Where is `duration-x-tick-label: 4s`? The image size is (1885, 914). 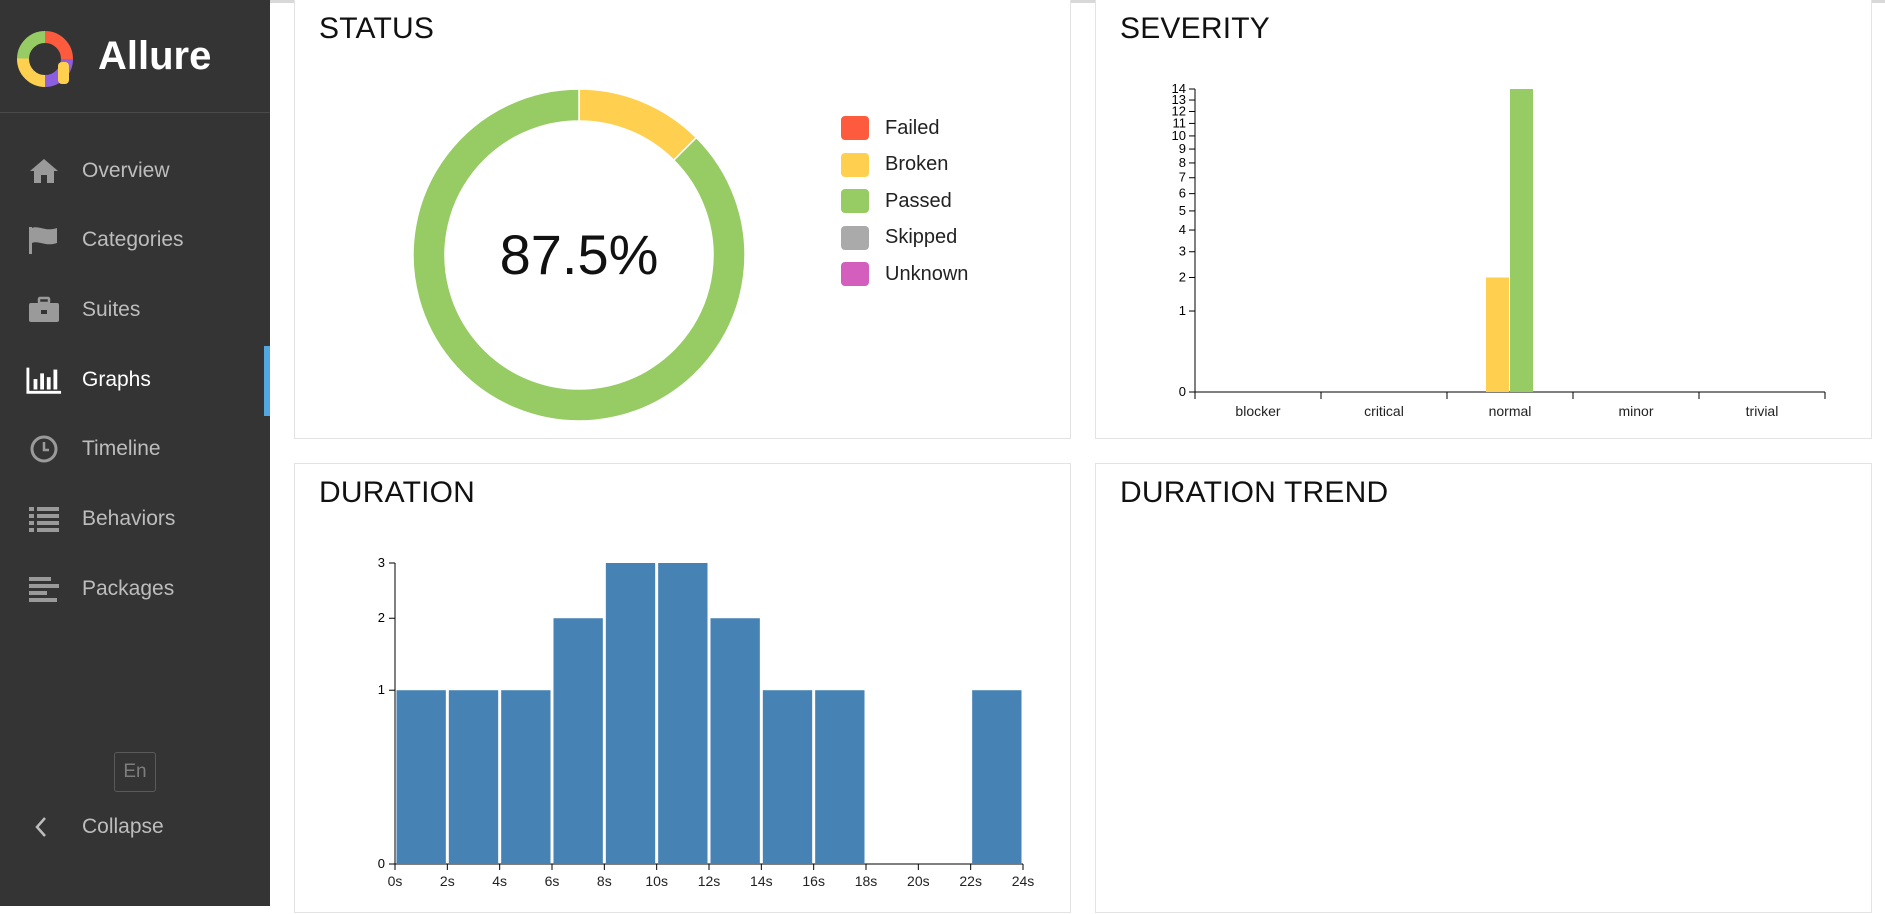 duration-x-tick-label: 4s is located at coordinates (499, 881).